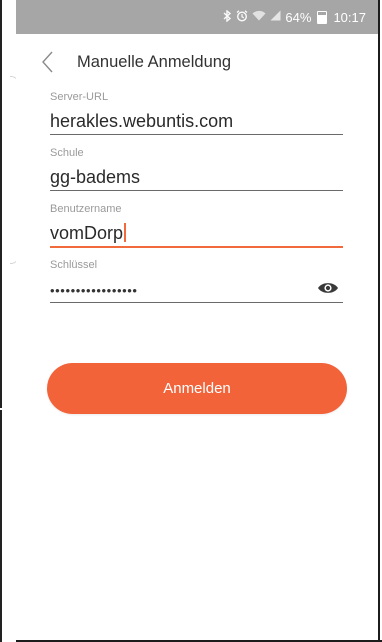 The image size is (382, 642). I want to click on school-field: Schule gg-badems, so click(196, 169).